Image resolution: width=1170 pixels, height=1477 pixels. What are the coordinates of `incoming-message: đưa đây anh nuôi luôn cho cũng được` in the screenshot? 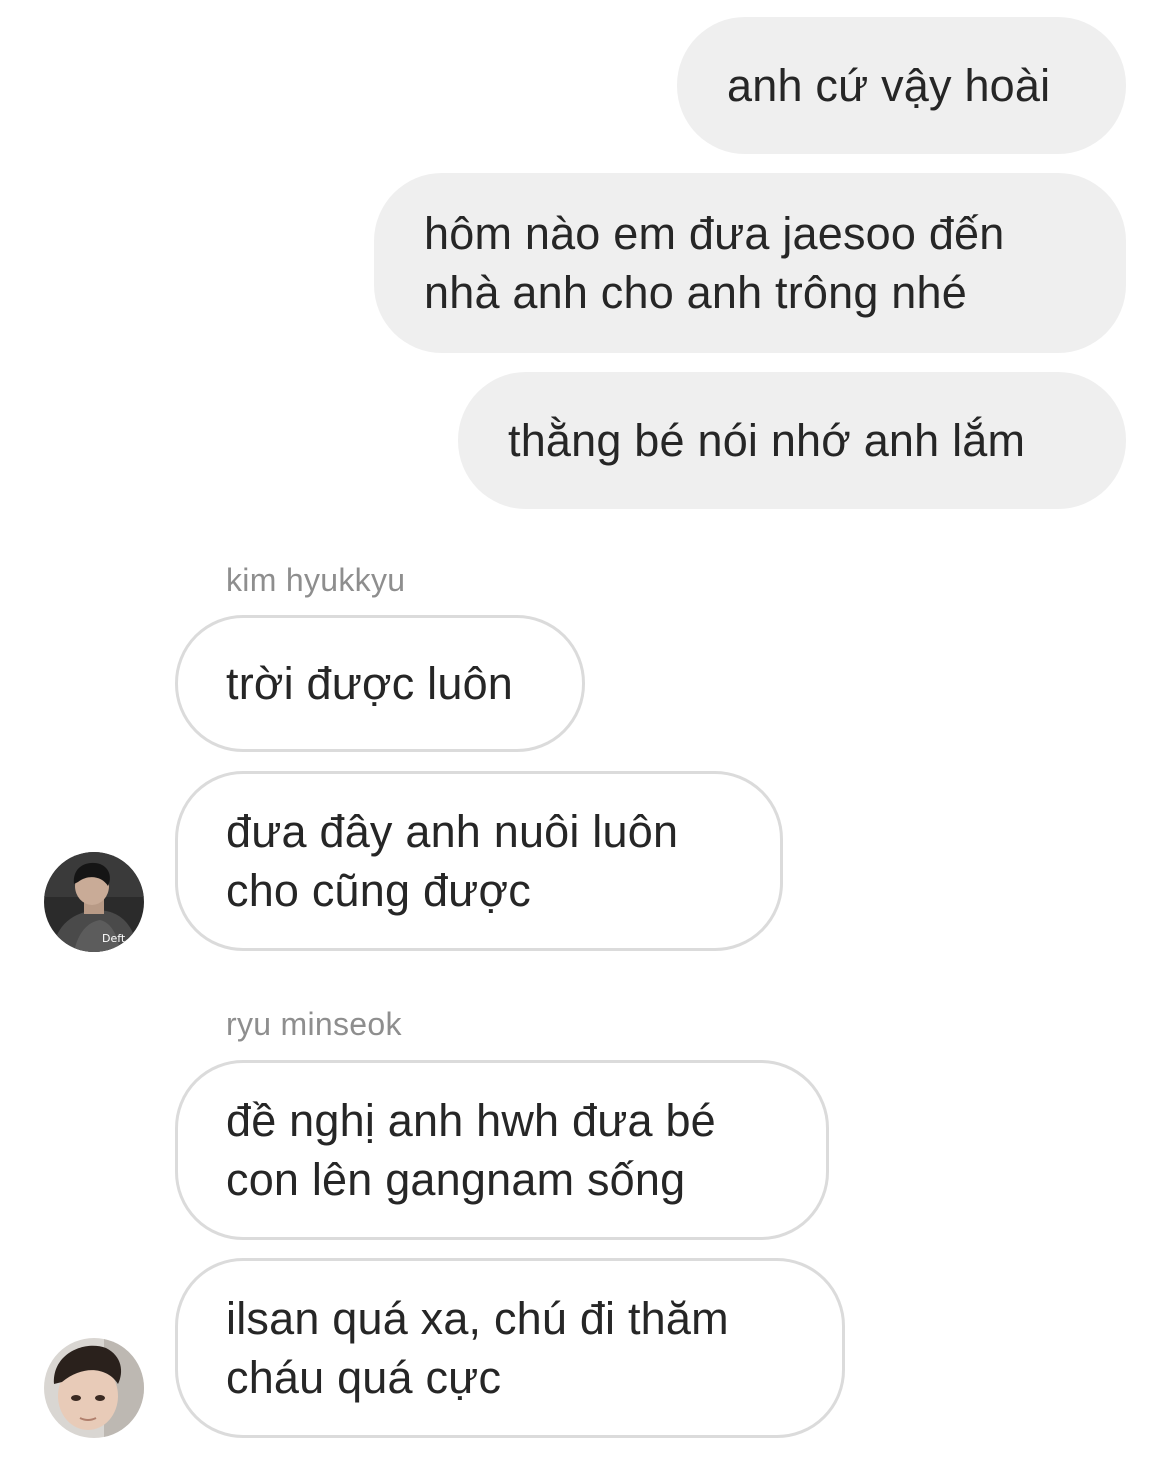 It's located at (479, 861).